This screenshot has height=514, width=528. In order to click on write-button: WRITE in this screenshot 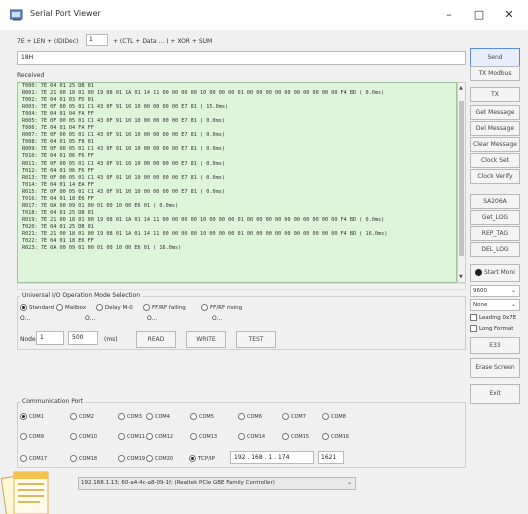, I will do `click(206, 339)`.